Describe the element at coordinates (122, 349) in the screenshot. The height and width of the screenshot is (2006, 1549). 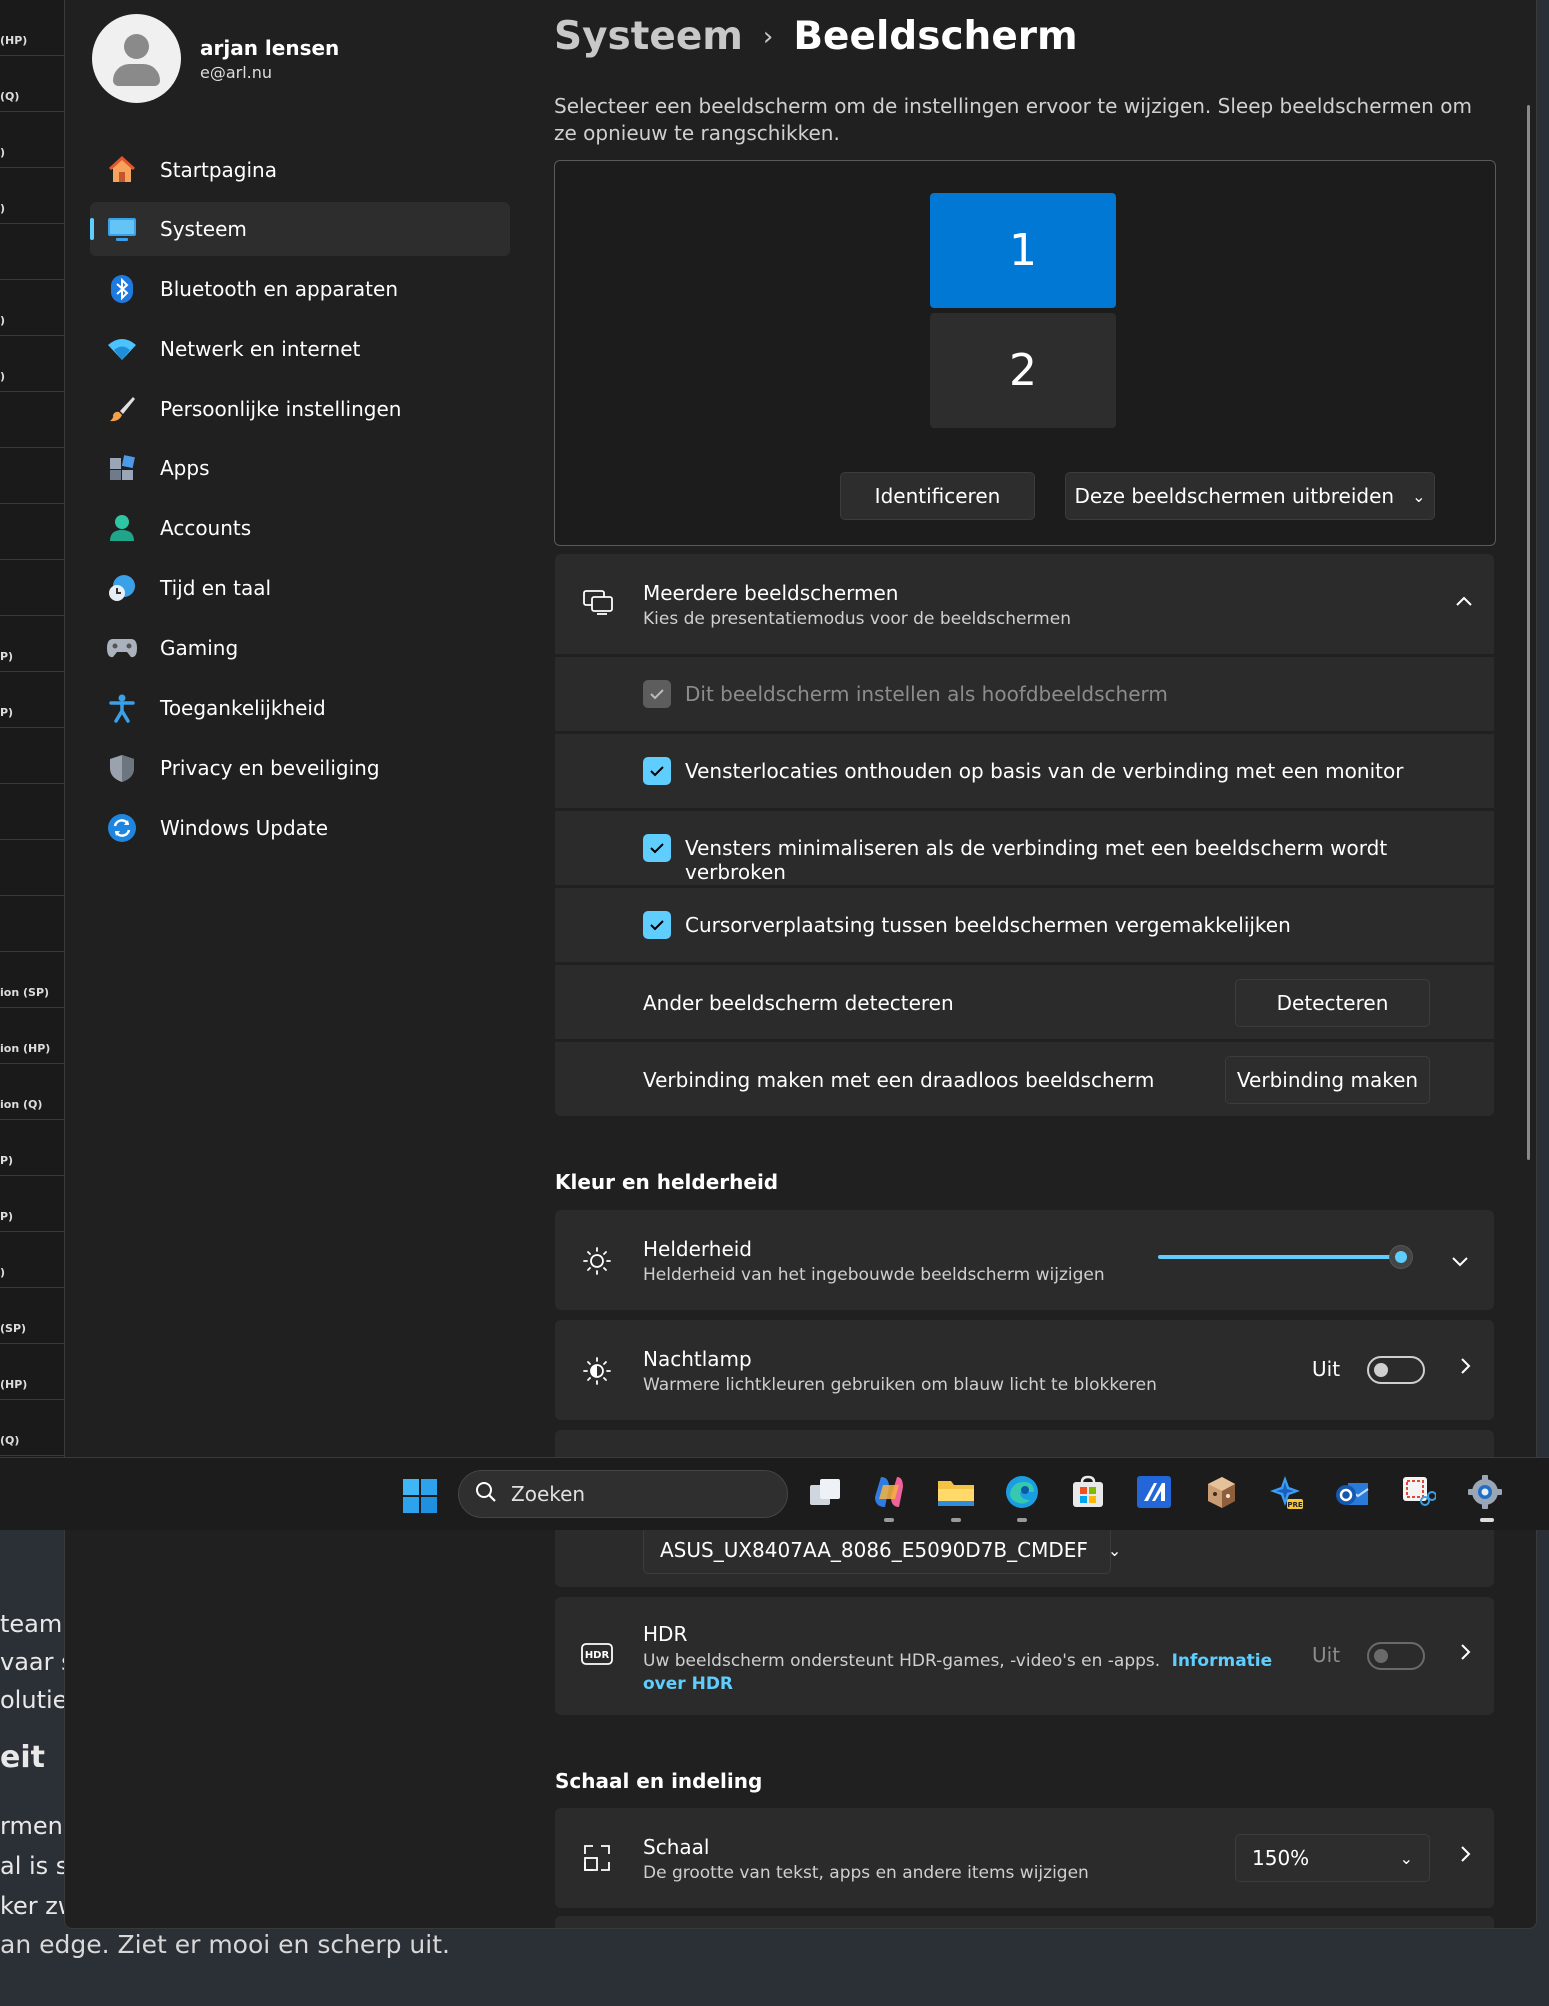
I see `wifi-icon` at that location.